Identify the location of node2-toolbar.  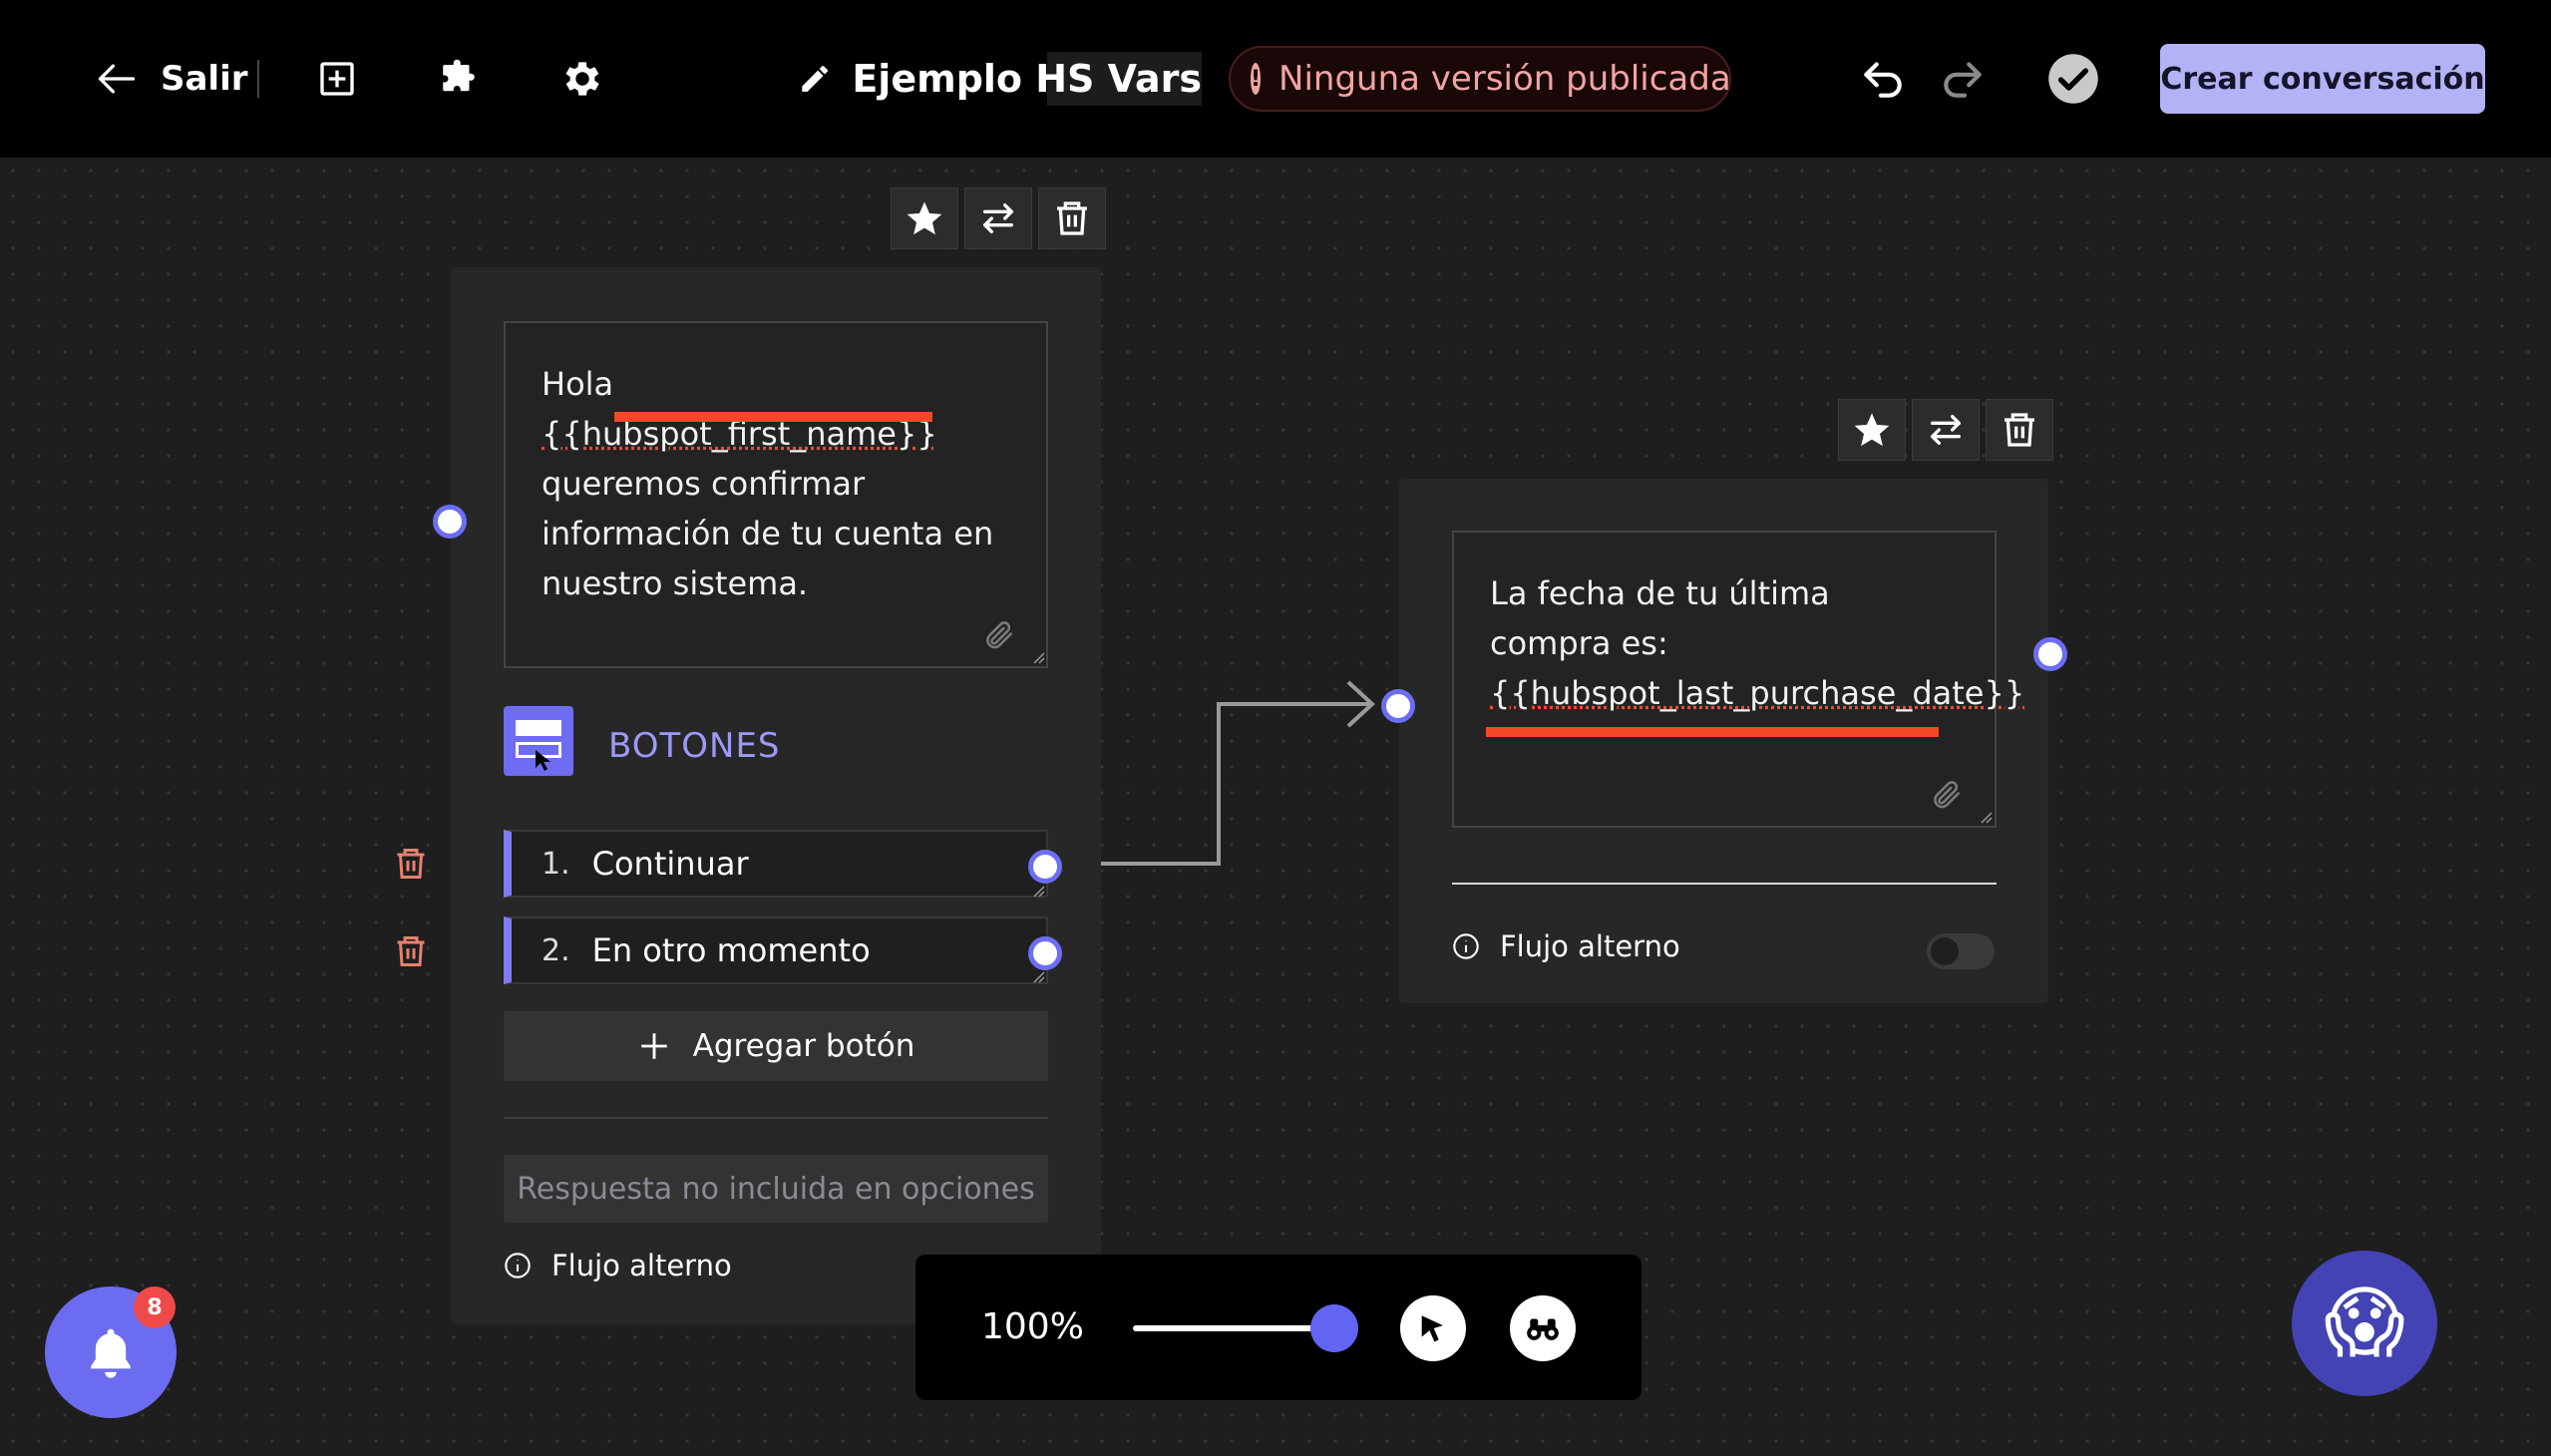
(1946, 430).